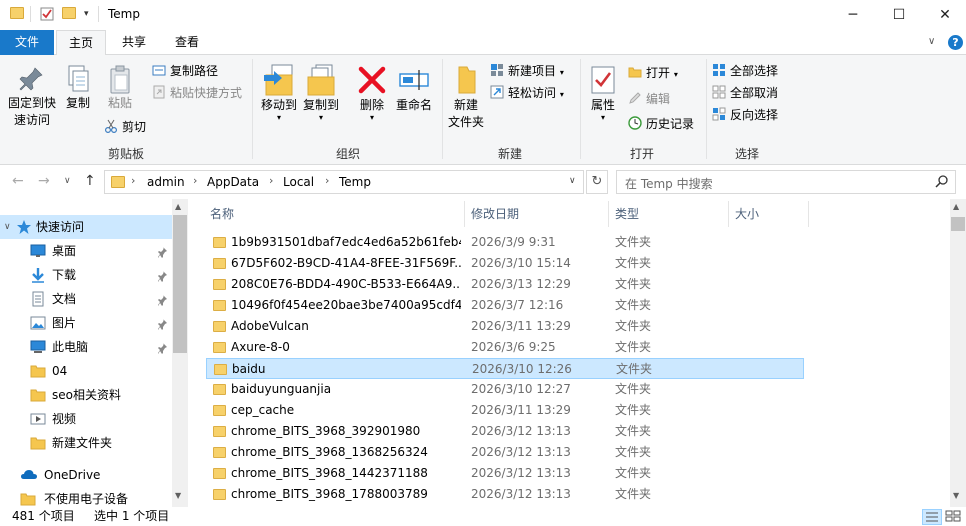 This screenshot has width=966, height=526. Describe the element at coordinates (505, 347) in the screenshot. I see `table-row: Axure-8-0 2026/3/6 9:25 文件夹` at that location.